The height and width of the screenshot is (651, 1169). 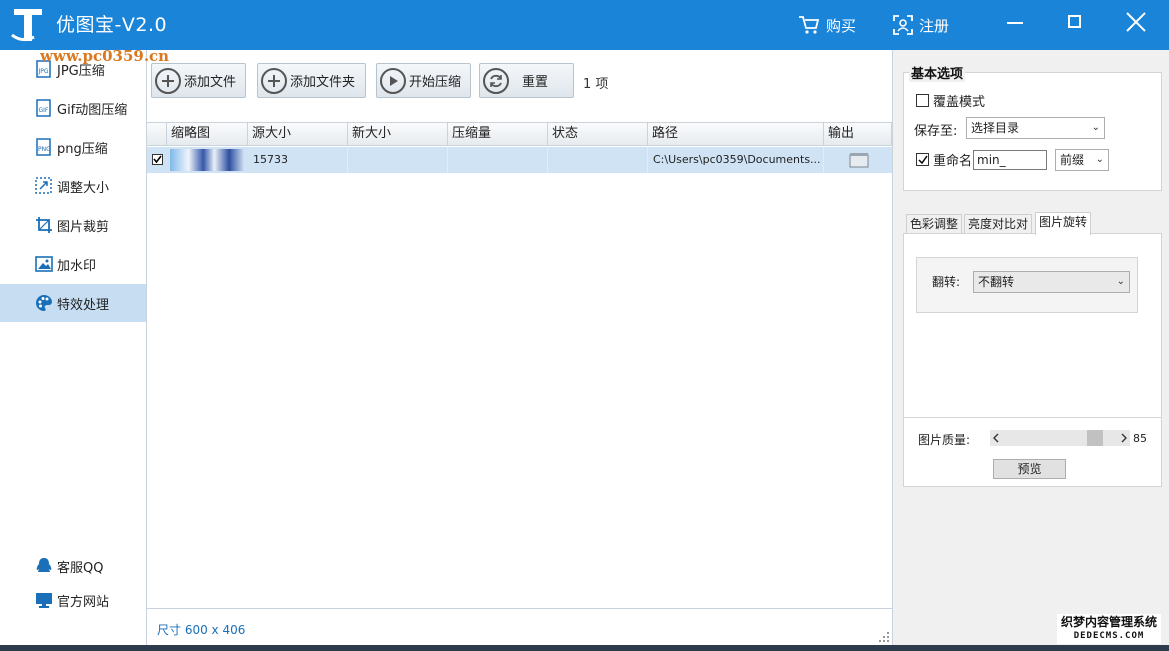 I want to click on overwrite-checkbox, so click(x=922, y=100).